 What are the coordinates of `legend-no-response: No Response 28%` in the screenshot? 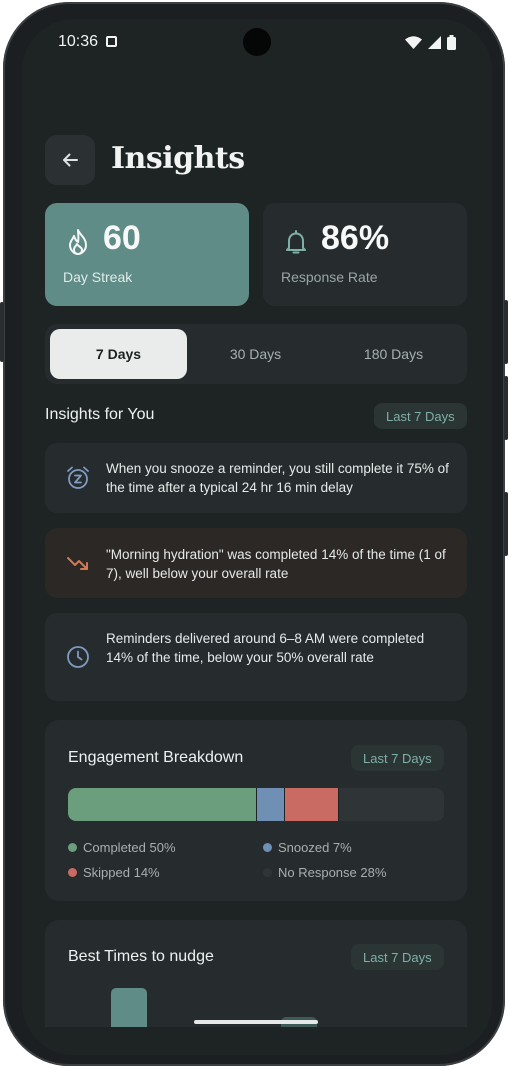 It's located at (324, 872).